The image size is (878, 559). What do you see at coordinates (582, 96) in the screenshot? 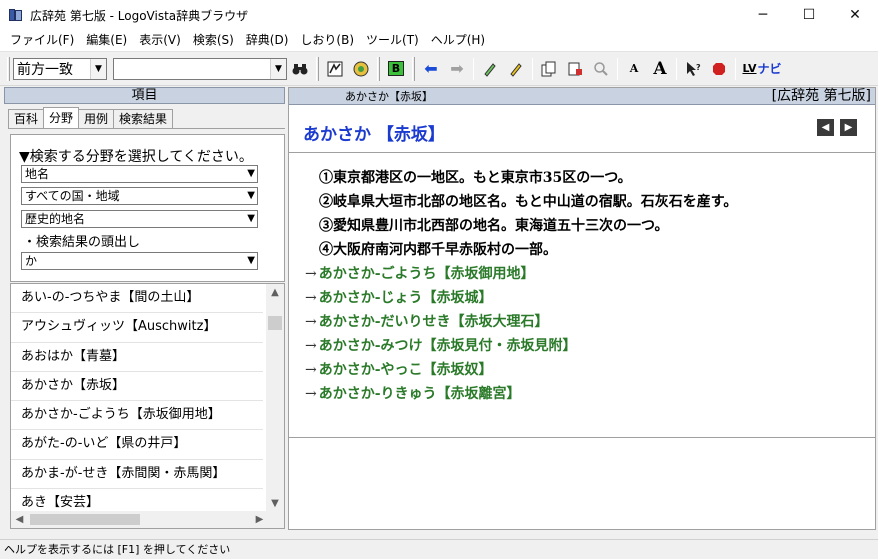
I see `content-header: あかさか【赤坂】 [広辞苑 第七版]` at bounding box center [582, 96].